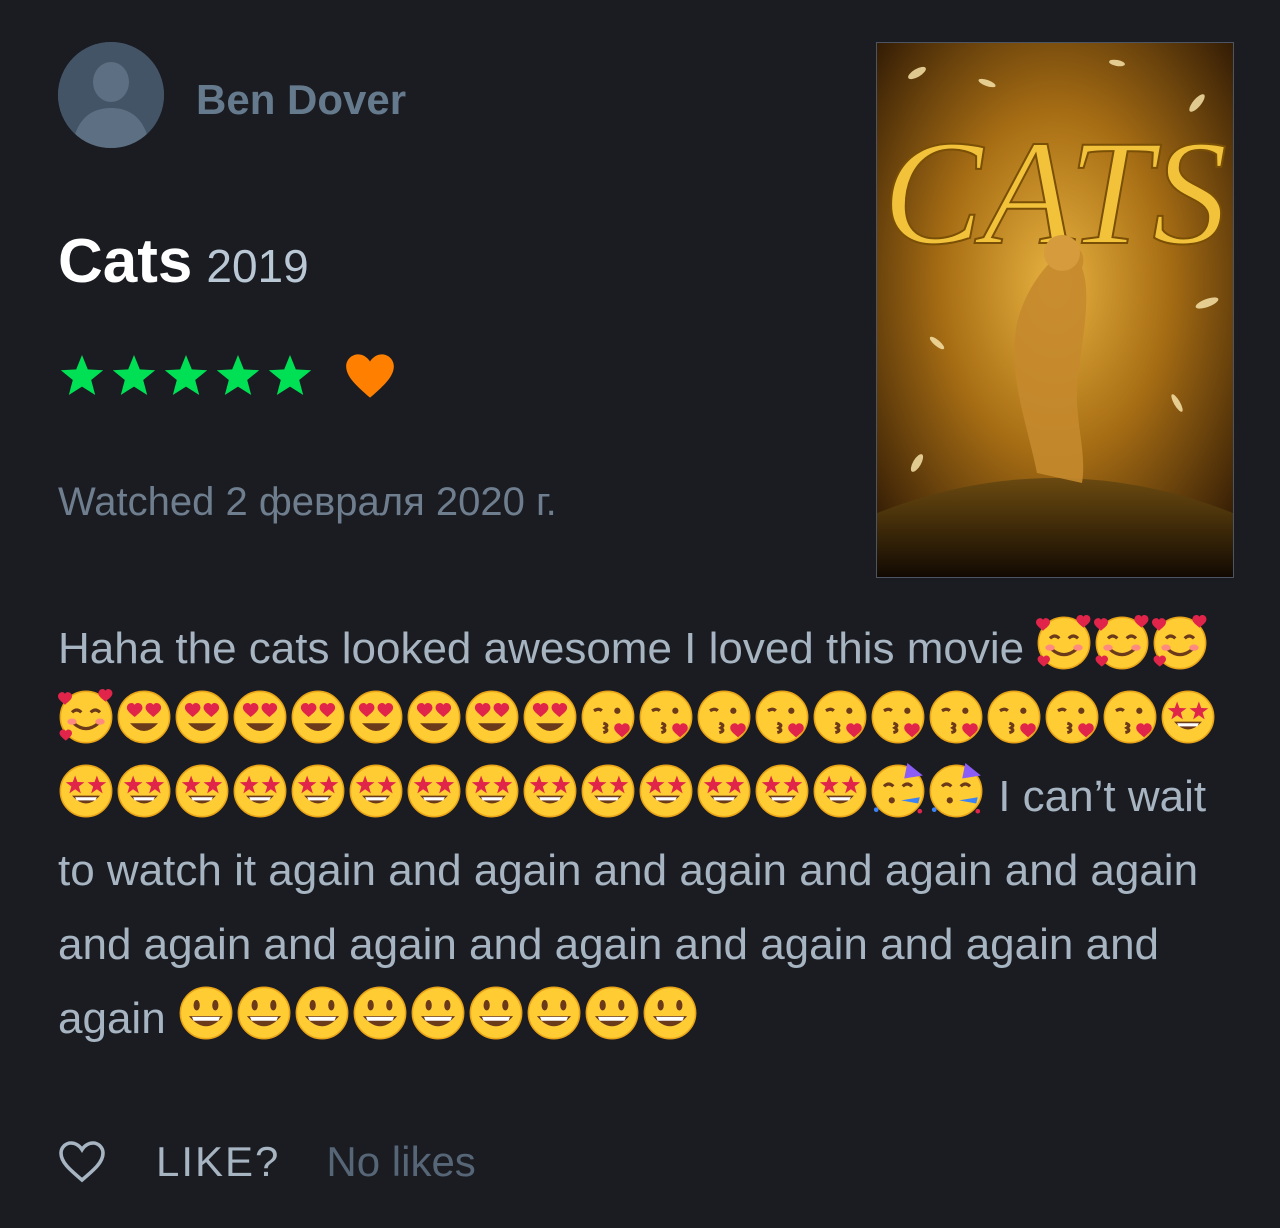 This screenshot has height=1228, width=1280. What do you see at coordinates (401, 1161) in the screenshot?
I see `likes-count: No likes` at bounding box center [401, 1161].